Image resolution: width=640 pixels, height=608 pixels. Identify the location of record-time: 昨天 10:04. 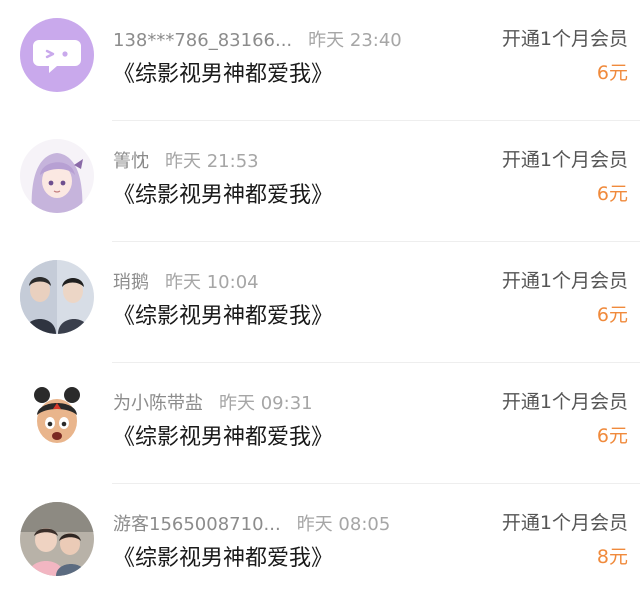
(212, 282).